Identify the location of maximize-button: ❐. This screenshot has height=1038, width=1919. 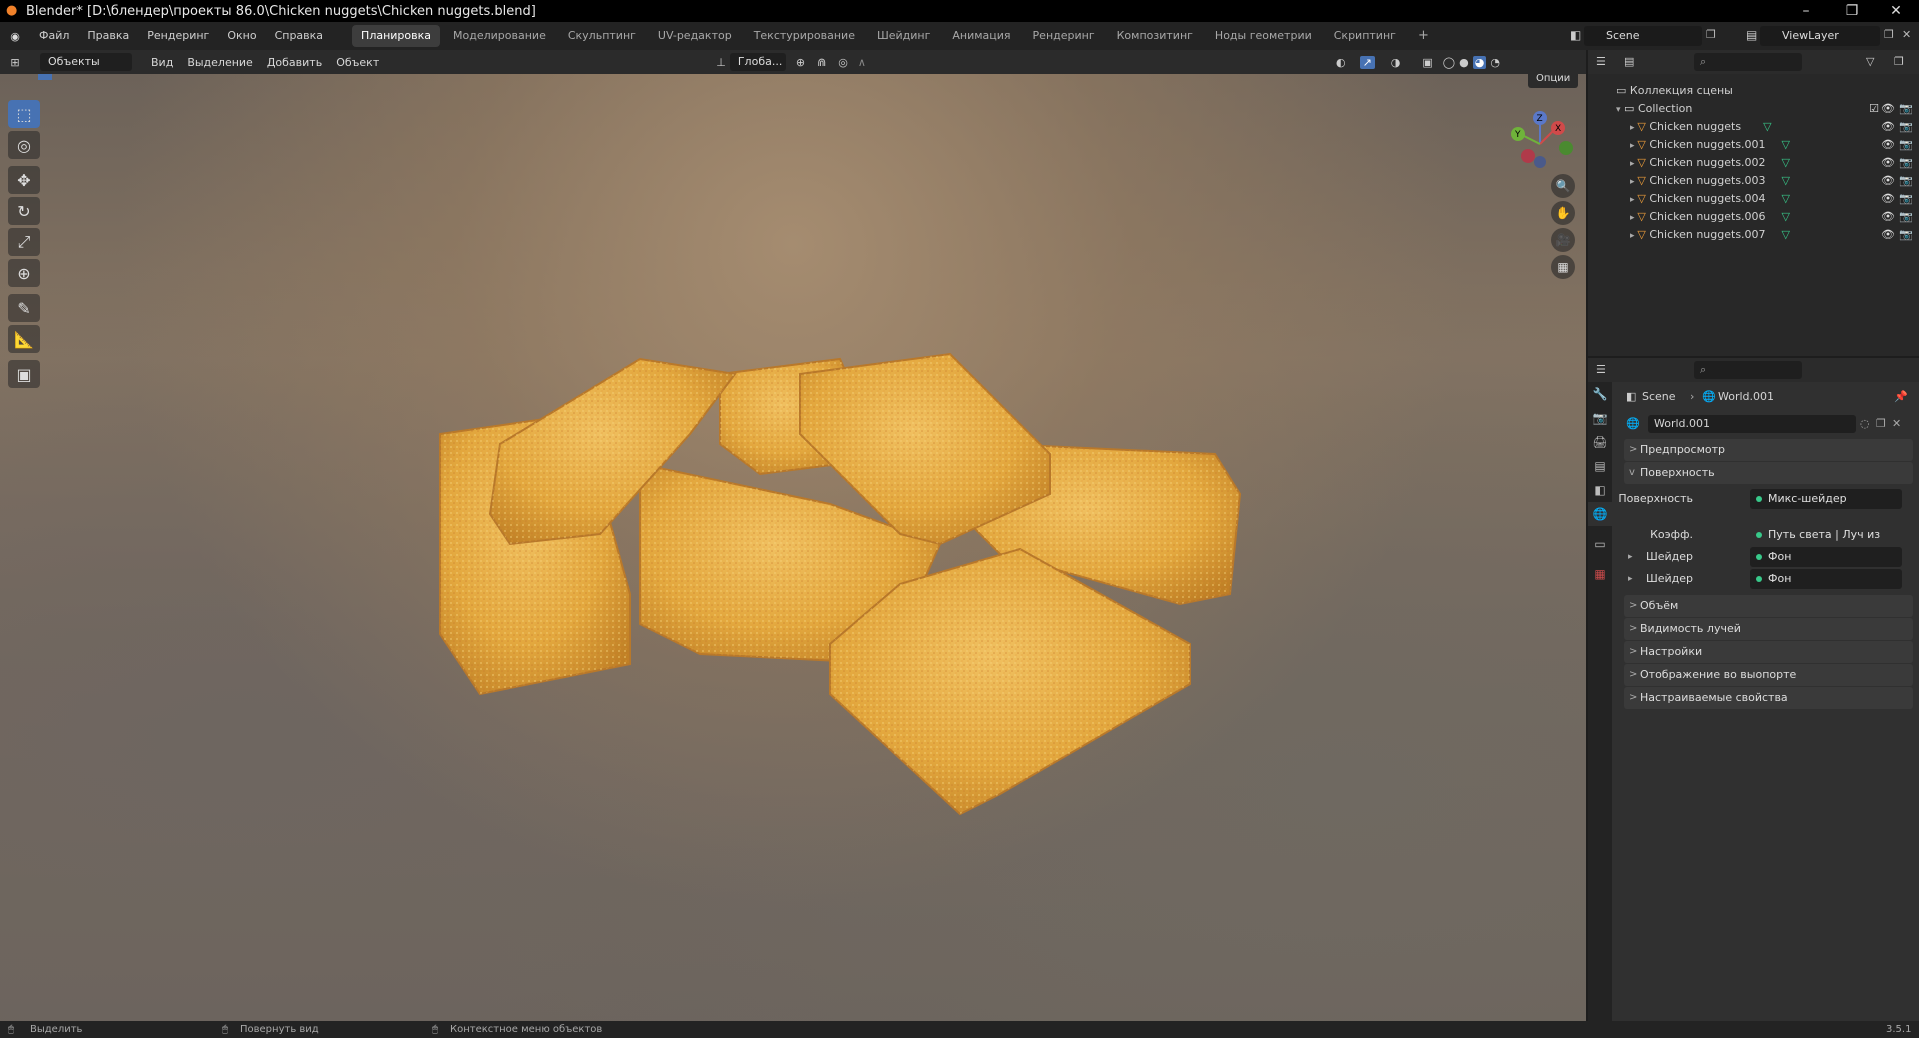
(1852, 11).